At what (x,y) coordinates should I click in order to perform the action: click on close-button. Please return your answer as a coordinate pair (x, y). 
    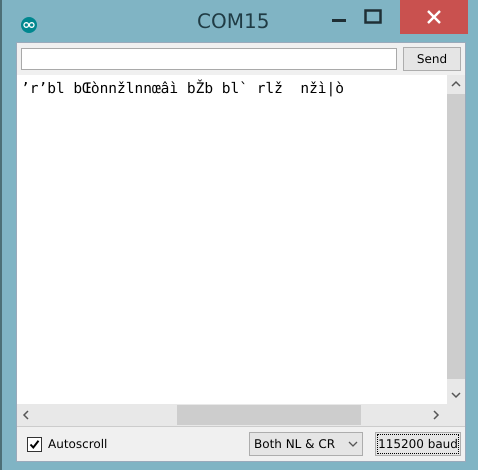
    Looking at the image, I should click on (434, 17).